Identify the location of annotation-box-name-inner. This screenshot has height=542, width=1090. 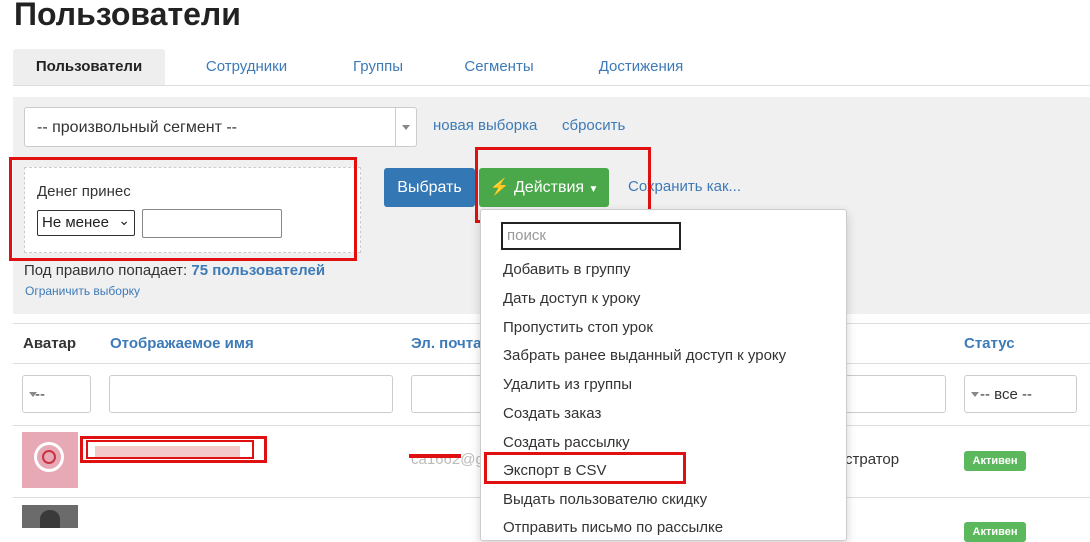
(170, 449).